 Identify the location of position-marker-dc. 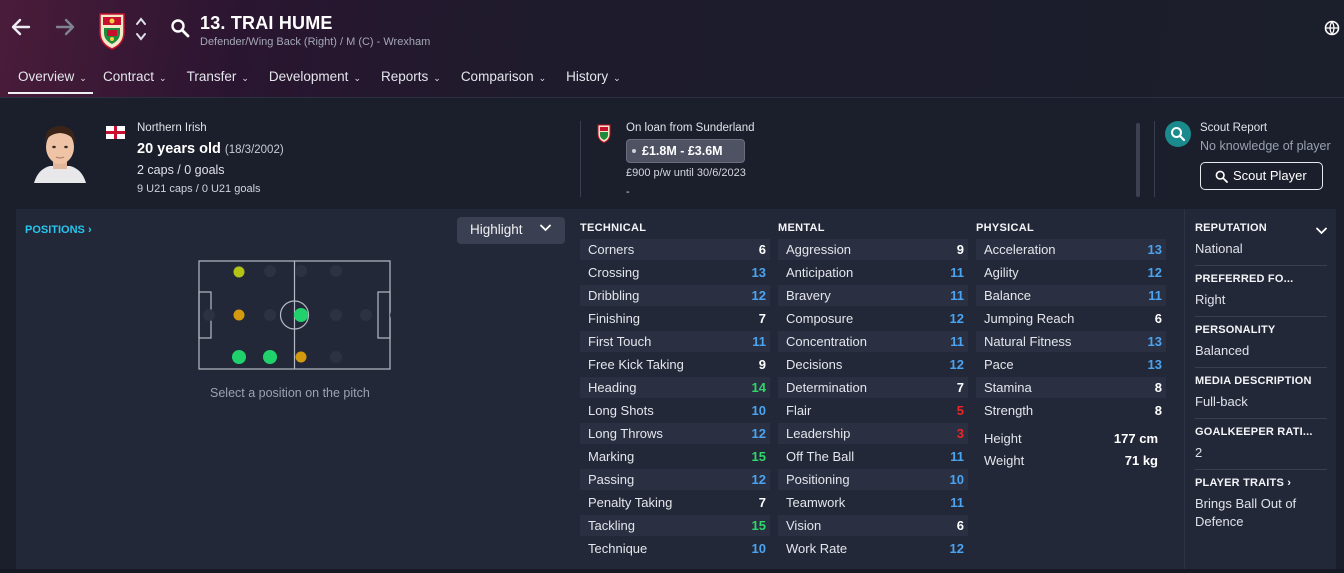
(239, 315).